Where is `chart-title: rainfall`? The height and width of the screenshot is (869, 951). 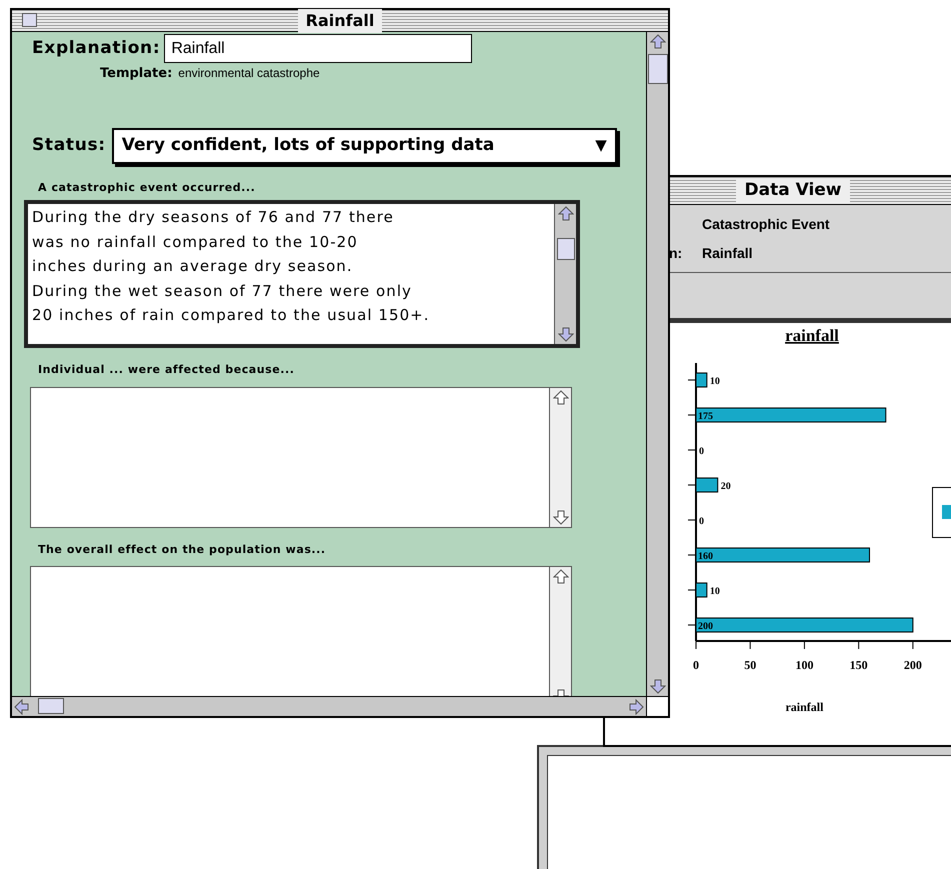 chart-title: rainfall is located at coordinates (812, 335).